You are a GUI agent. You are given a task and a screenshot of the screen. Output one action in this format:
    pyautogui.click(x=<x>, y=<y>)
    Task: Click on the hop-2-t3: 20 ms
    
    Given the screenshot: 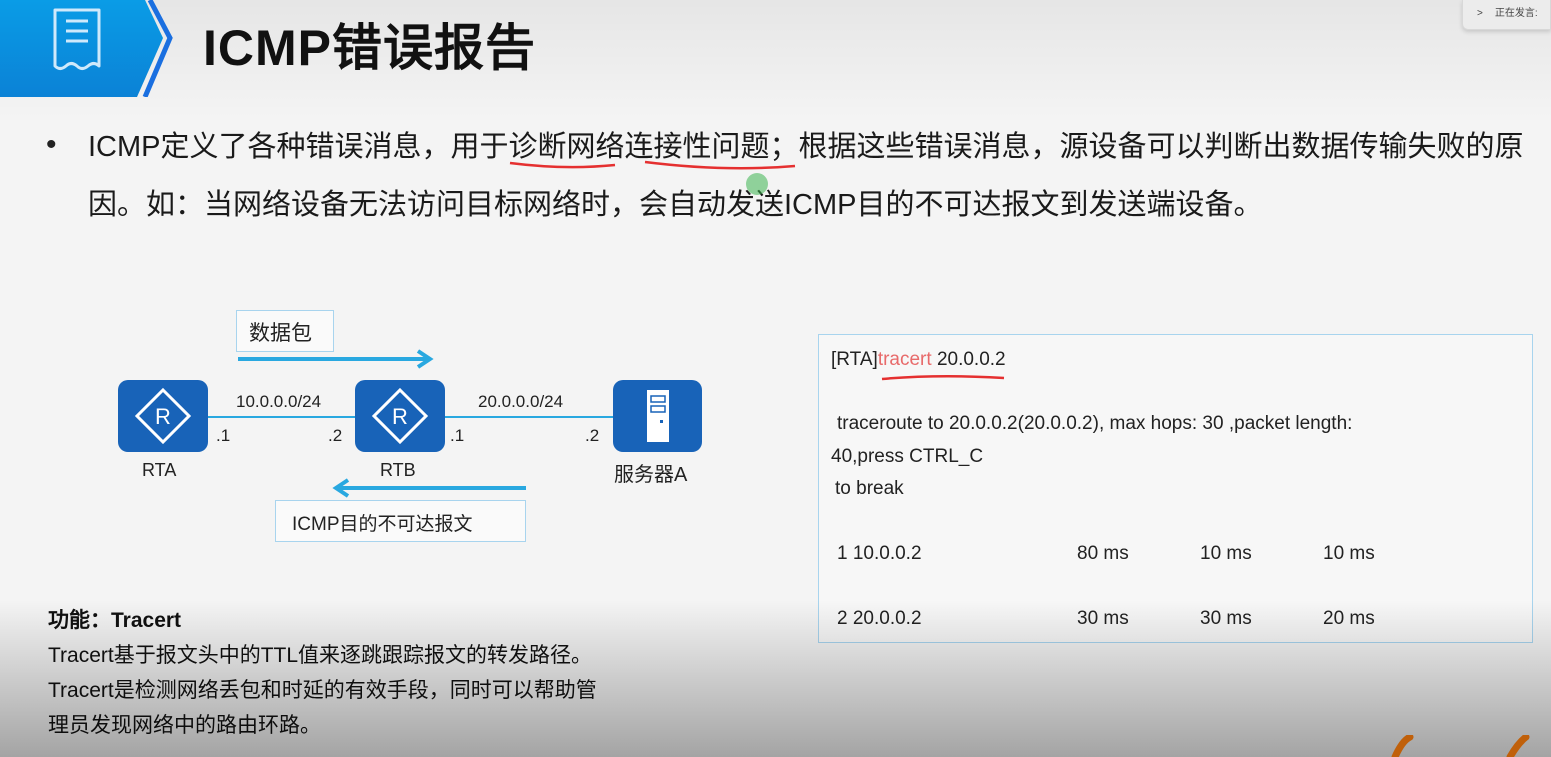 What is the action you would take?
    pyautogui.click(x=1349, y=618)
    